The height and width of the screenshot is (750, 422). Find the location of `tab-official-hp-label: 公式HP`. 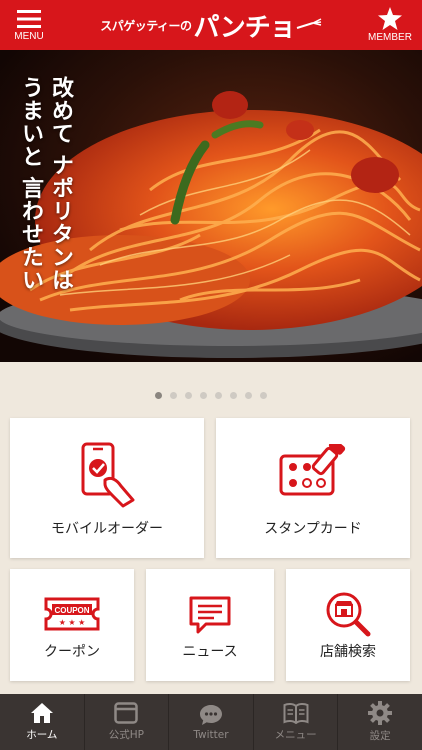

tab-official-hp-label: 公式HP is located at coordinates (126, 735).